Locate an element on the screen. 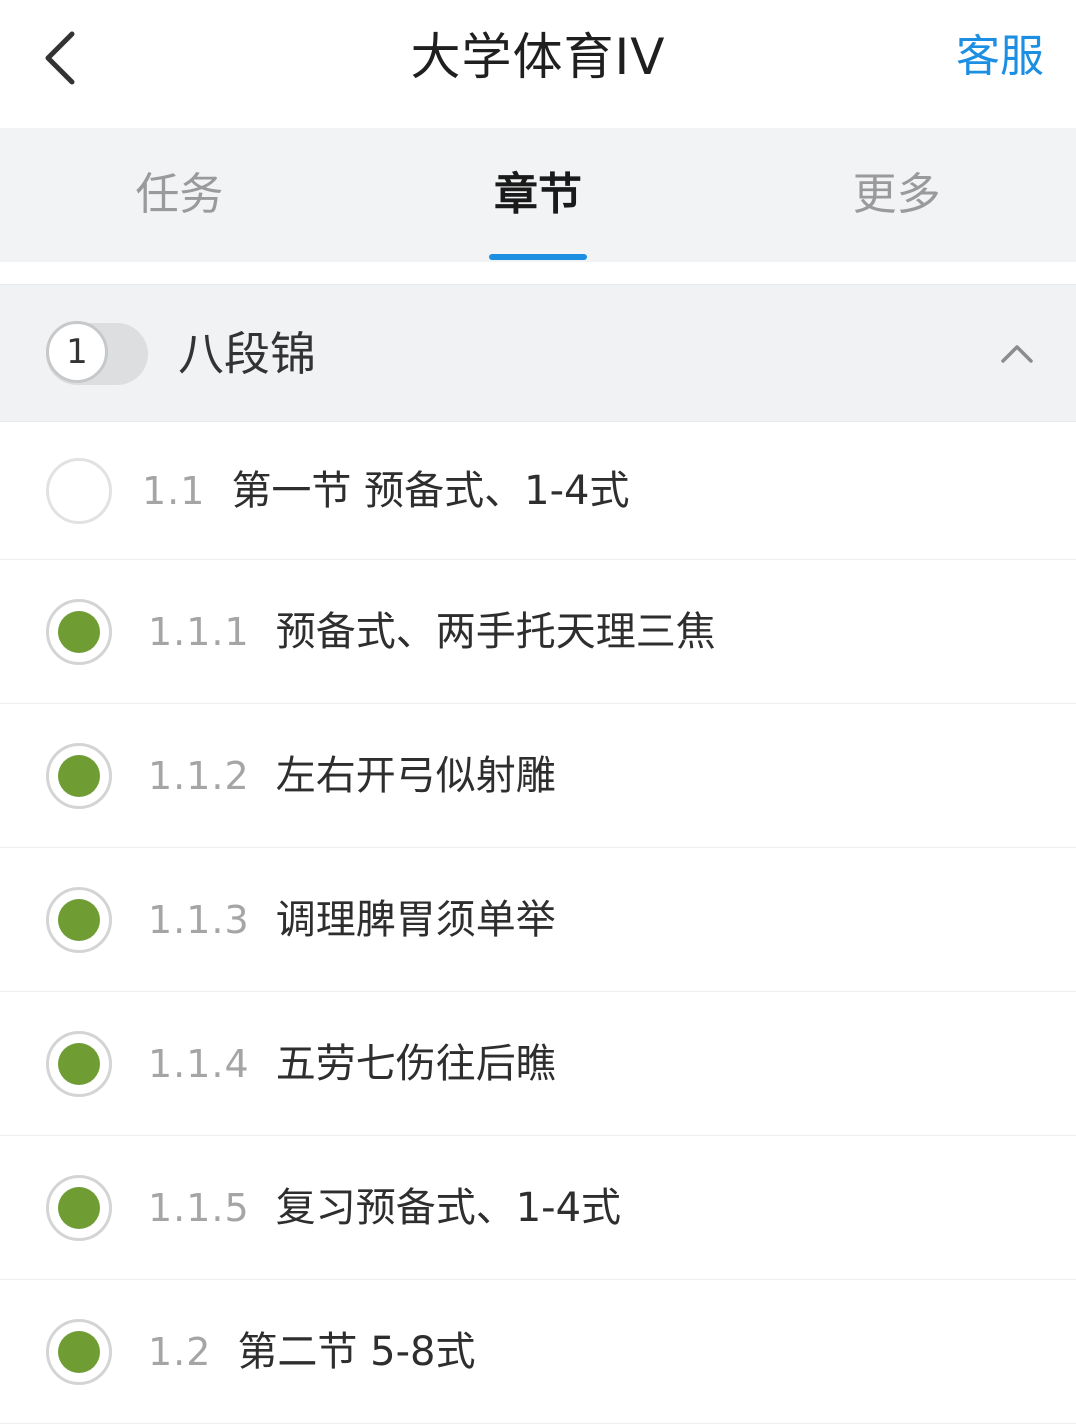  list-item: 1.1.2 左右开弓似射雕 is located at coordinates (538, 776).